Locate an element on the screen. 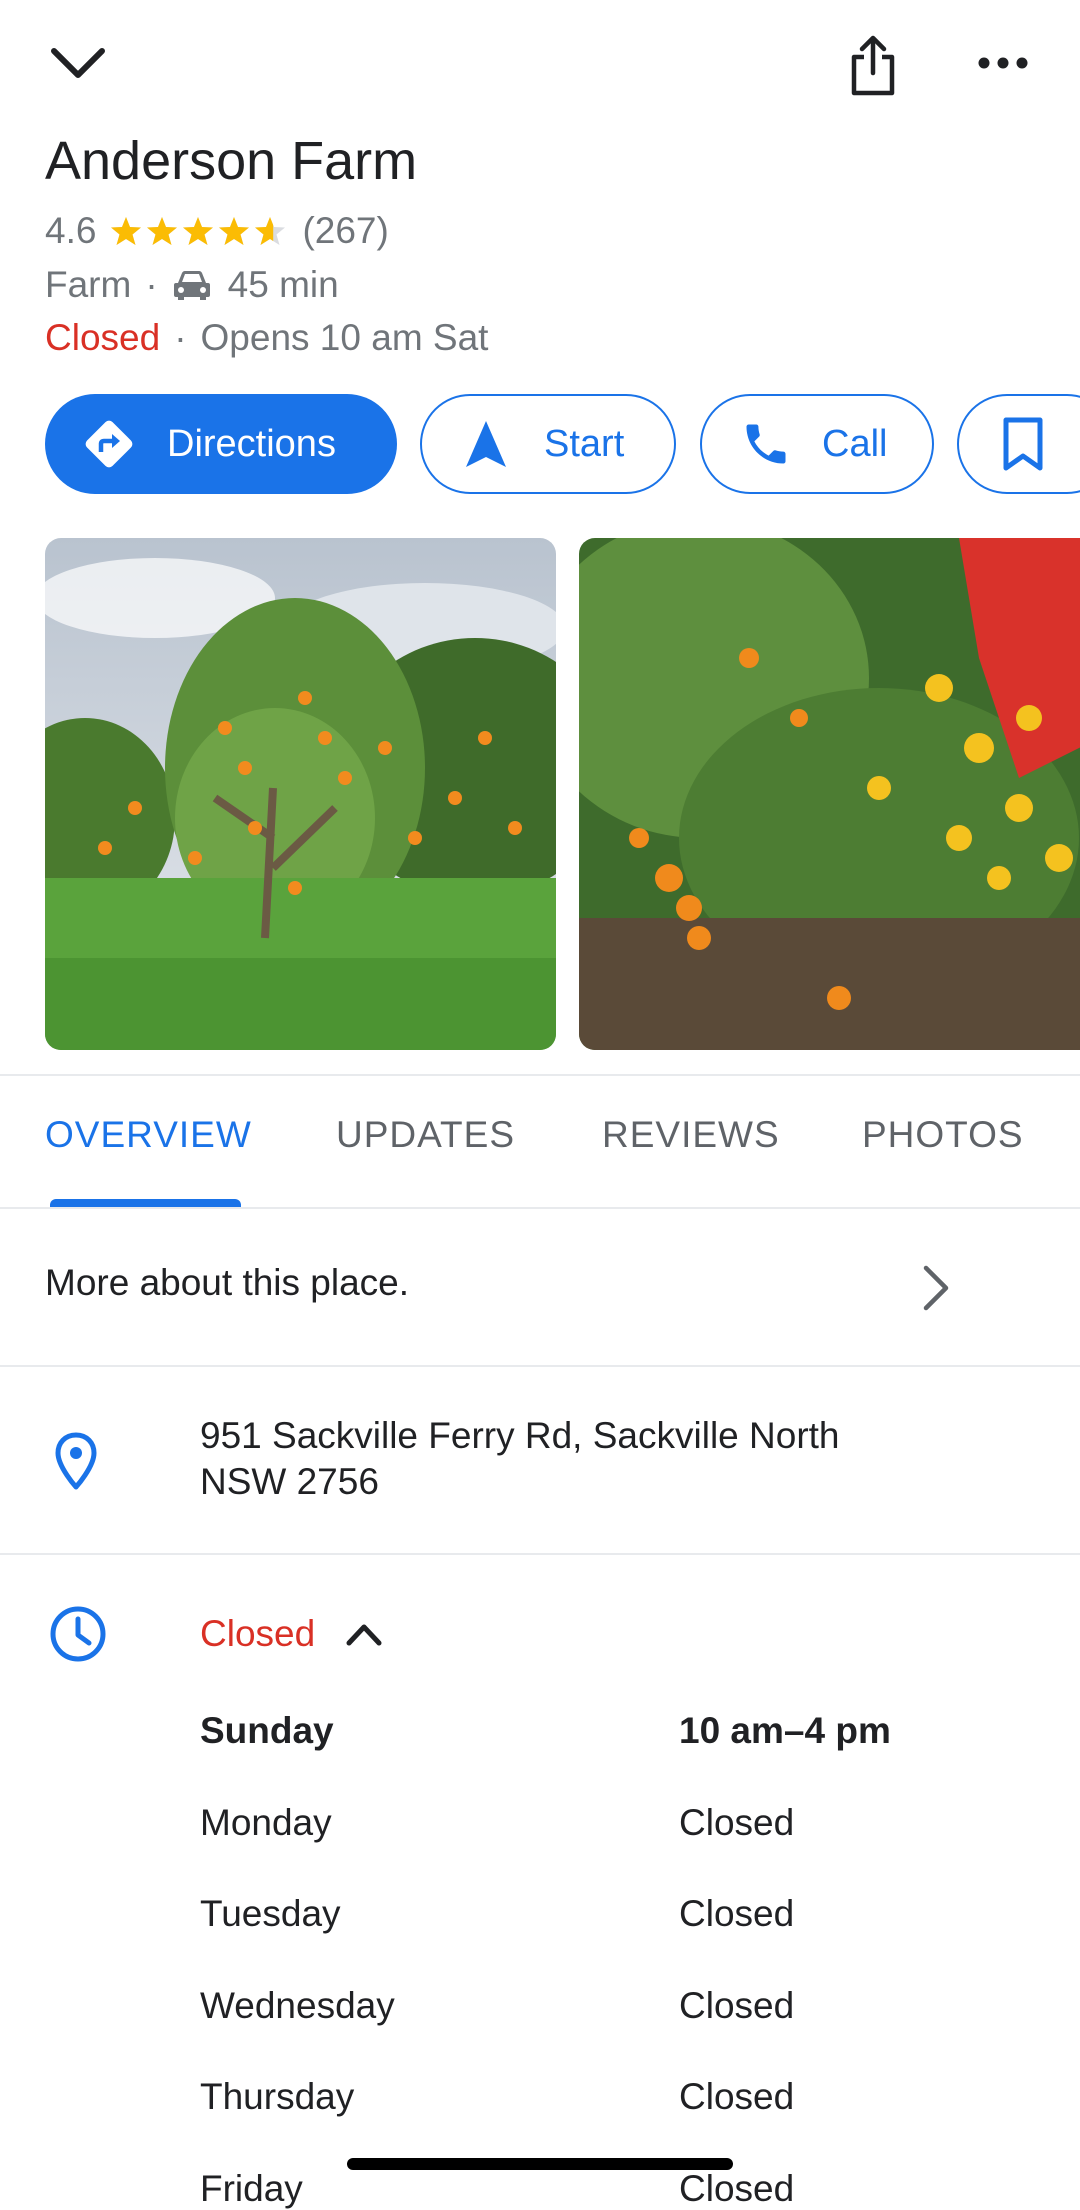 Image resolution: width=1080 pixels, height=2210 pixels. chevron-up-icon is located at coordinates (364, 1634).